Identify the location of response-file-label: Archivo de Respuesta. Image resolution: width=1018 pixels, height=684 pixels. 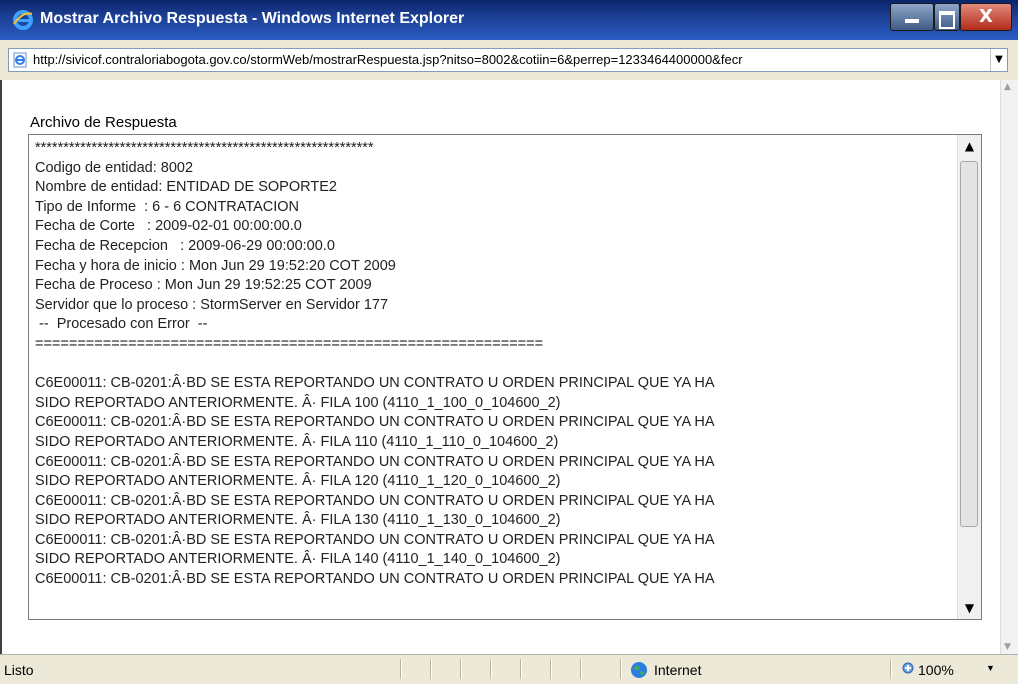
(103, 122).